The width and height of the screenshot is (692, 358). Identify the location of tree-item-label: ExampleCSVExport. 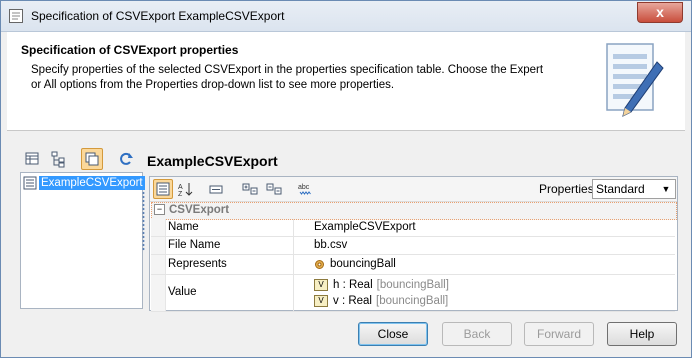
(92, 183).